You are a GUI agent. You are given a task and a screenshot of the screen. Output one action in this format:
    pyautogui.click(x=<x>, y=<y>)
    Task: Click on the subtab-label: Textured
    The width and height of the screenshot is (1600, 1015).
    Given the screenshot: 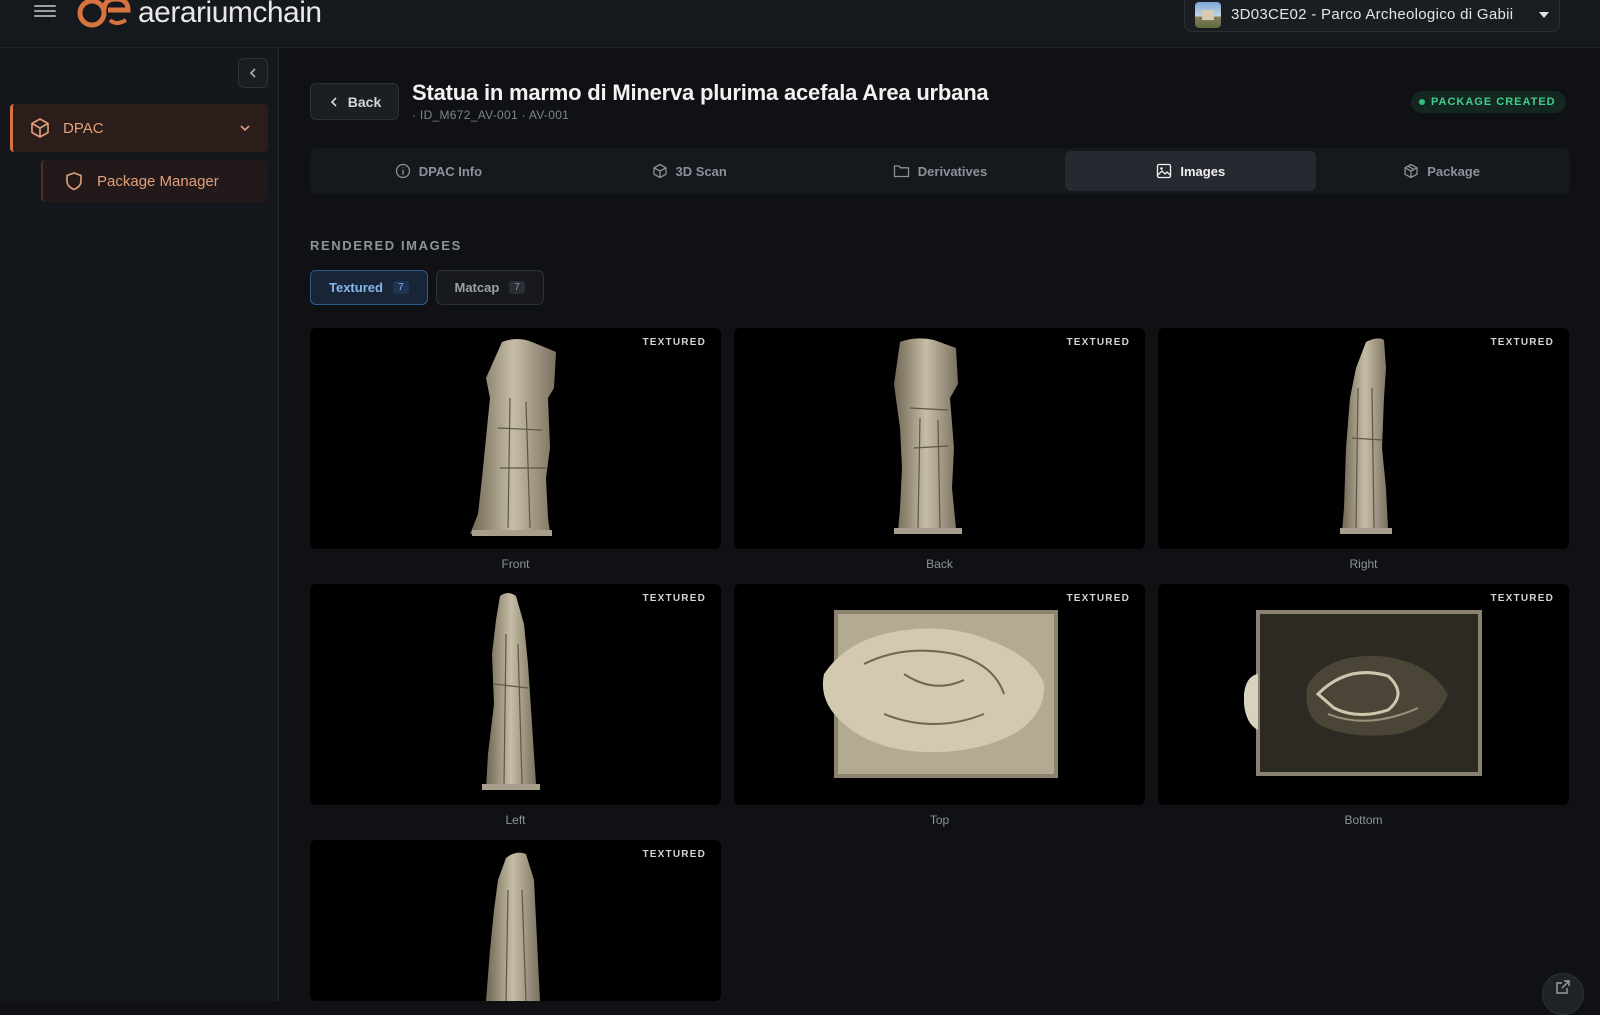 What is the action you would take?
    pyautogui.click(x=356, y=287)
    